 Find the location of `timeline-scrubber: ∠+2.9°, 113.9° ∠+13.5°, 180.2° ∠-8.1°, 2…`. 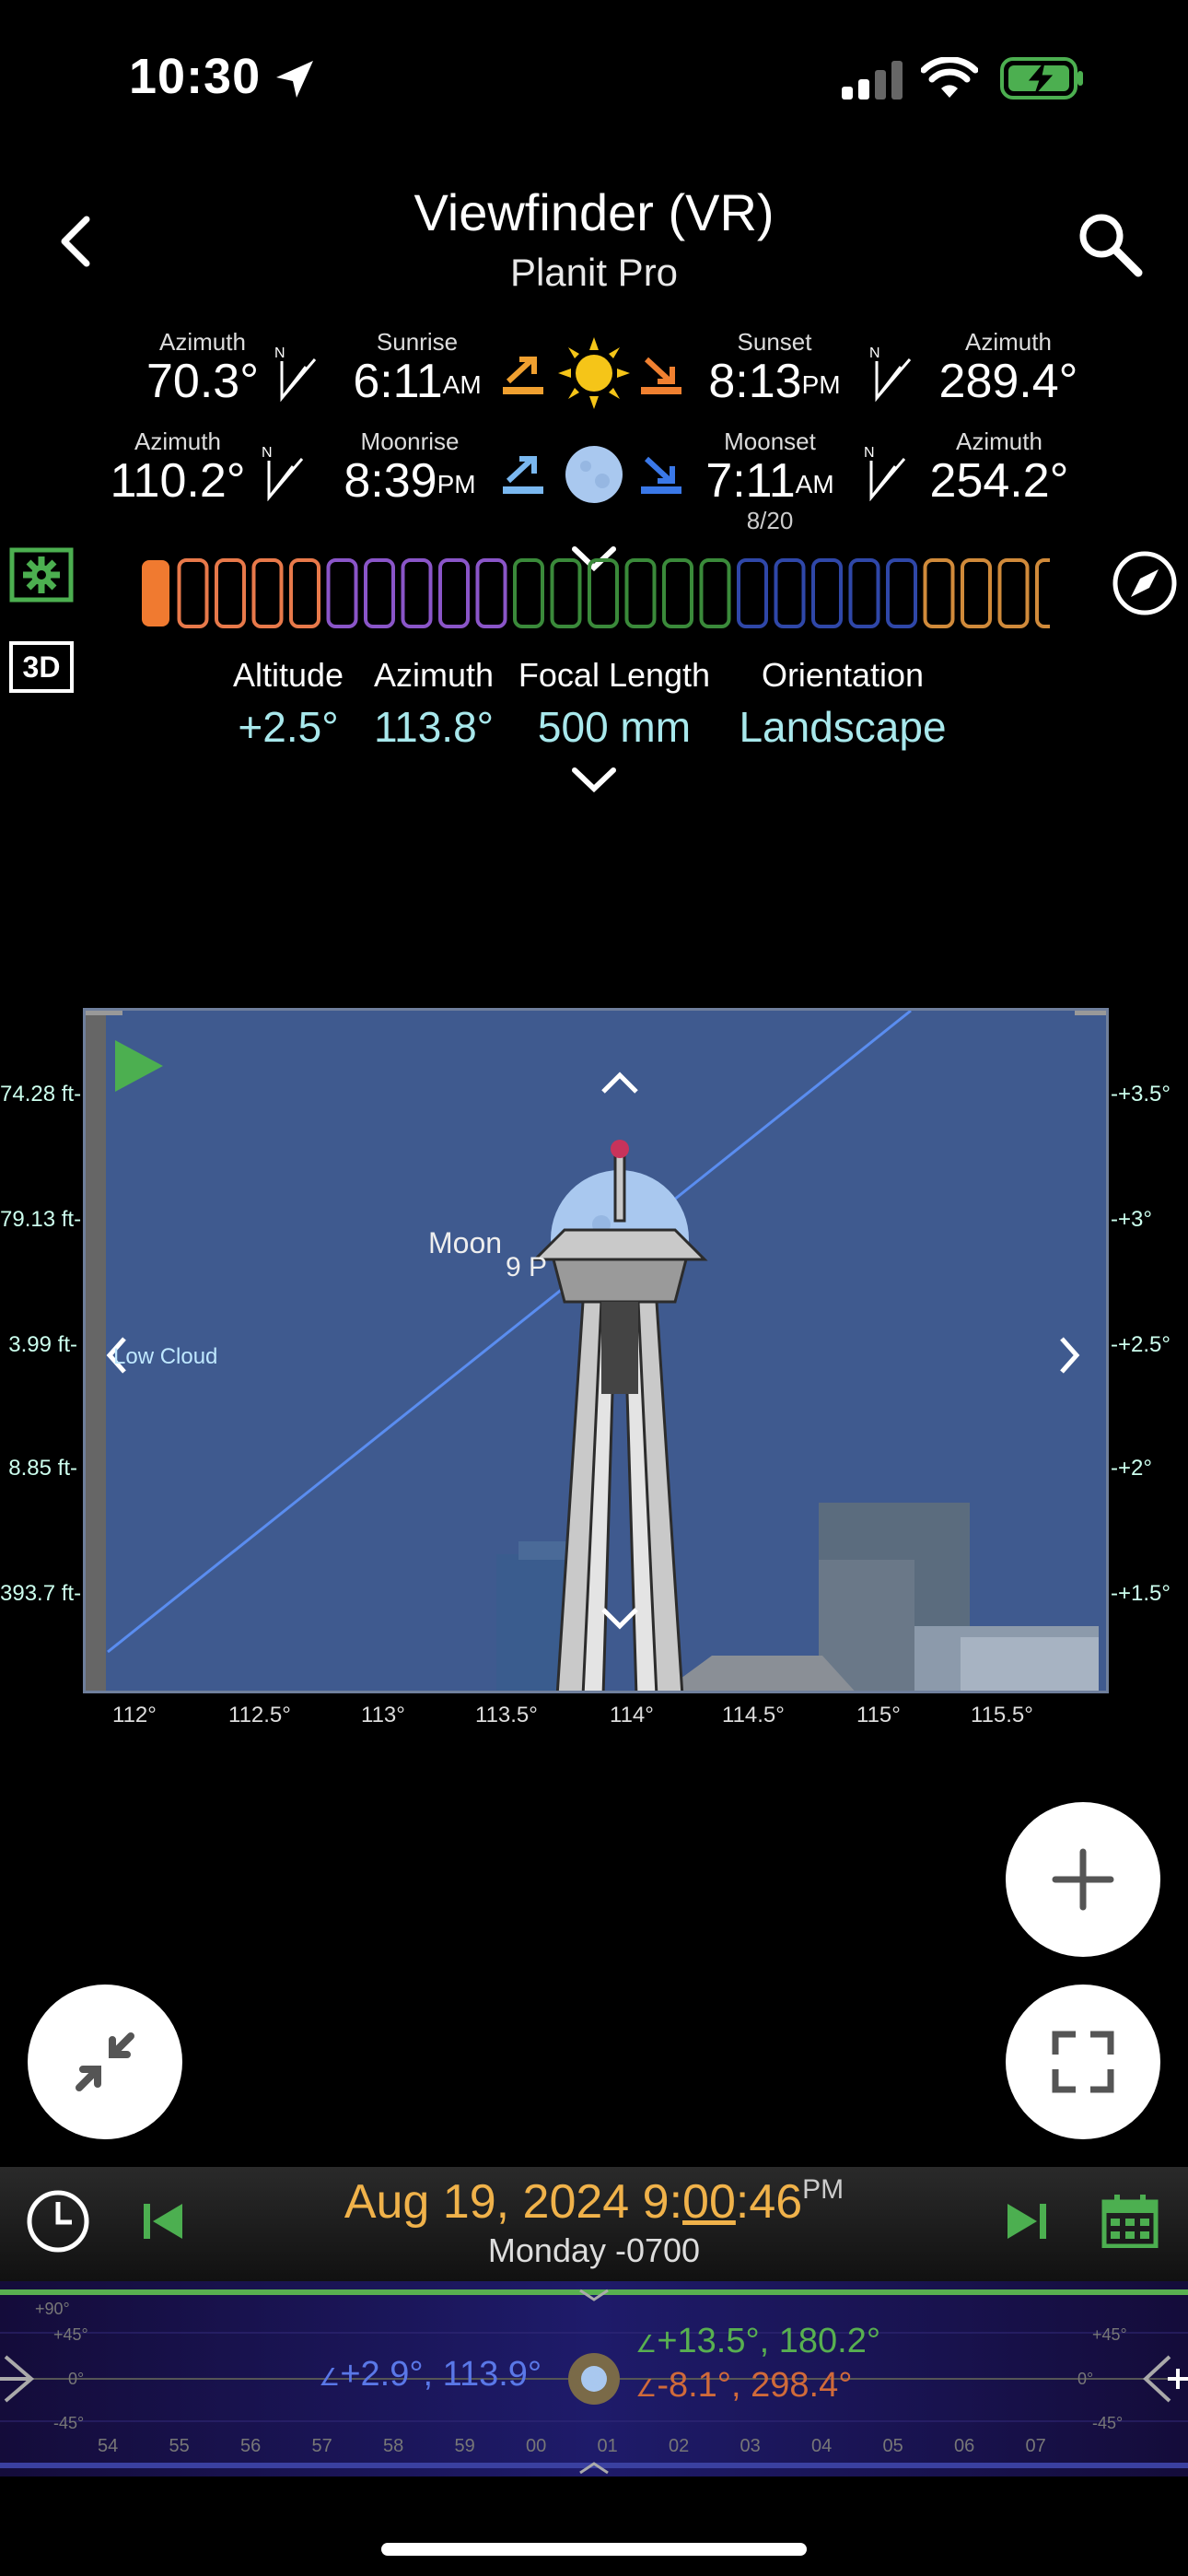

timeline-scrubber: ∠+2.9°, 113.9° ∠+13.5°, 180.2° ∠-8.1°, 2… is located at coordinates (594, 2378).